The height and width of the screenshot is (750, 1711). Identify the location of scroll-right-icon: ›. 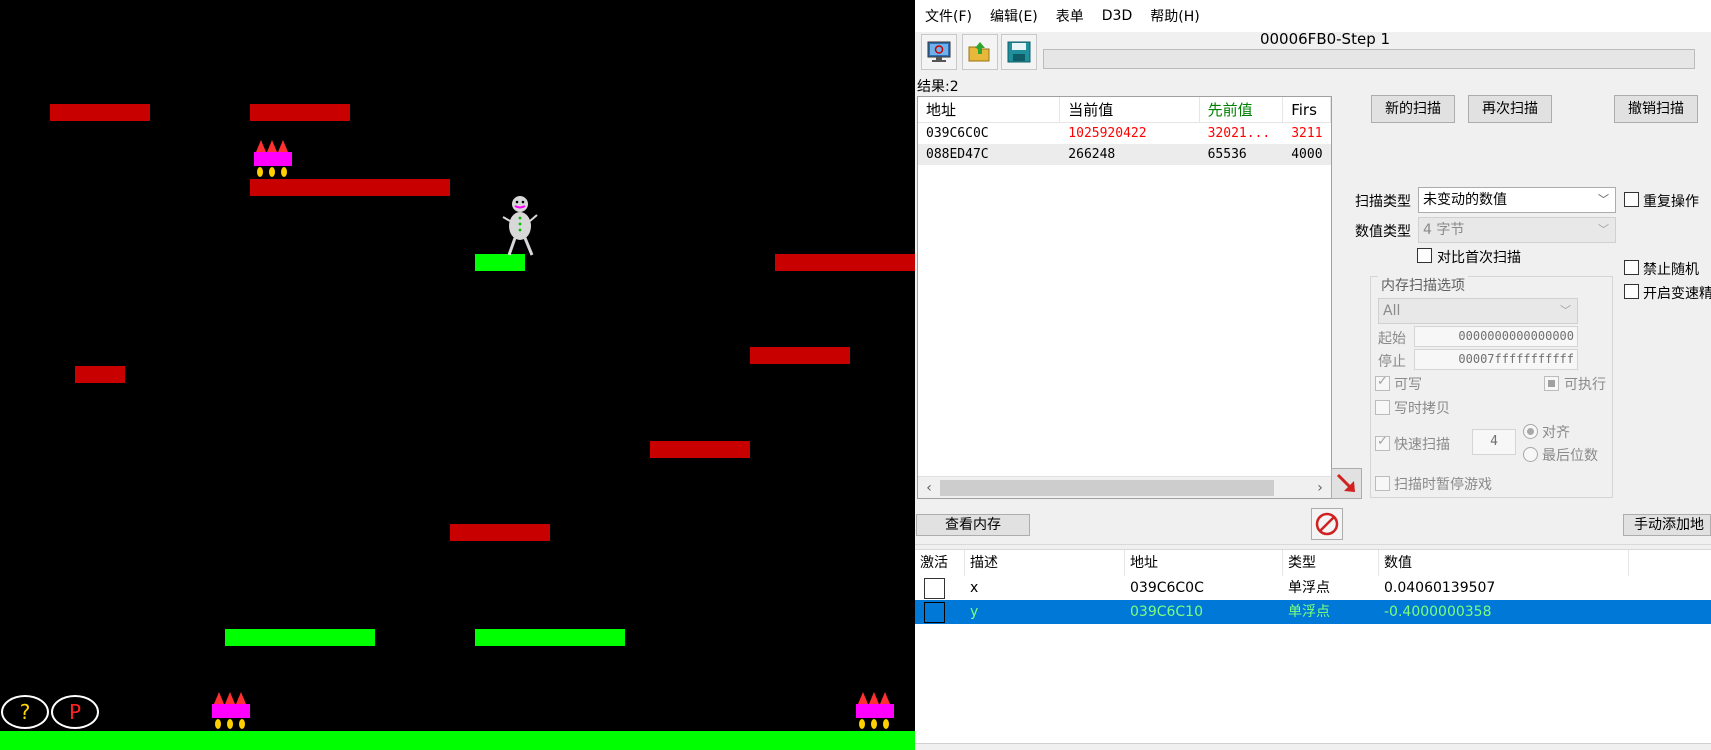
(1320, 488).